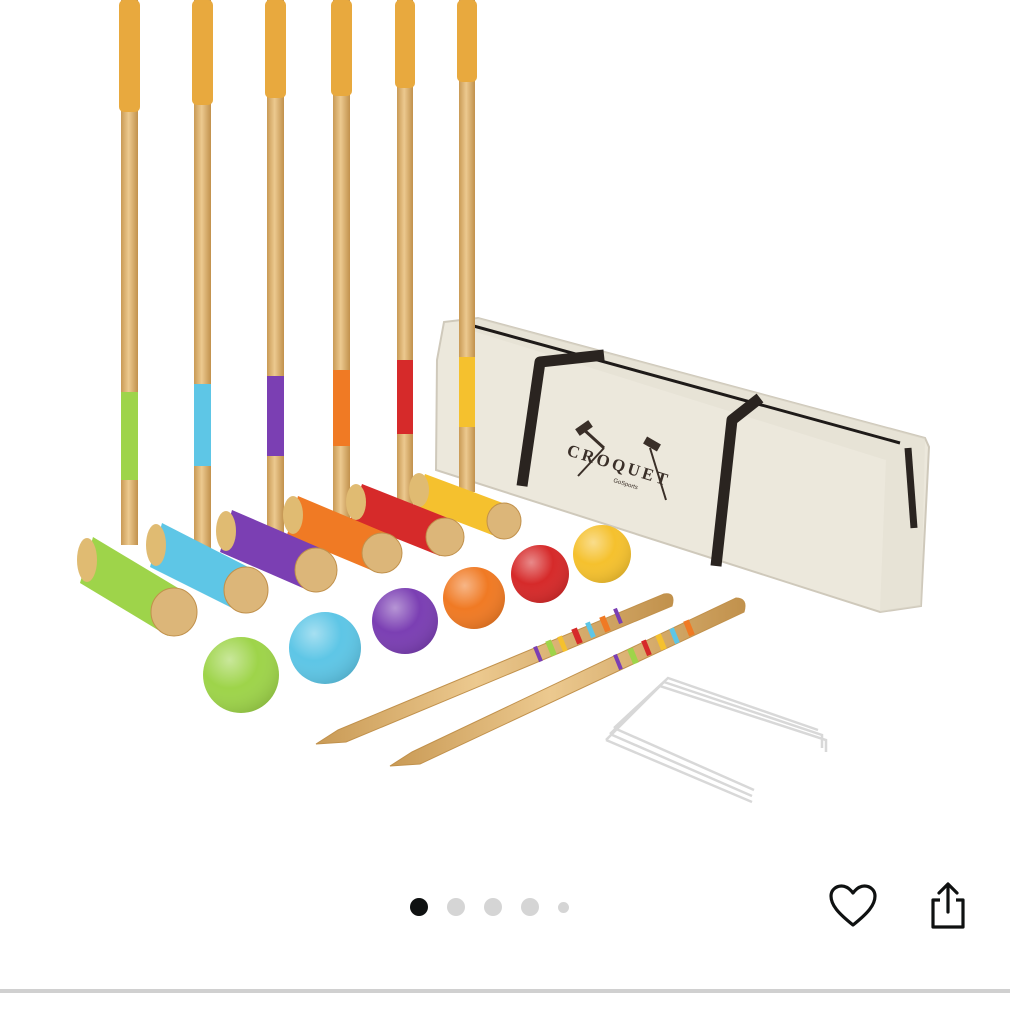 The width and height of the screenshot is (1010, 1010). What do you see at coordinates (682, 465) in the screenshot?
I see `carry-bag: CROQUET GoSports` at bounding box center [682, 465].